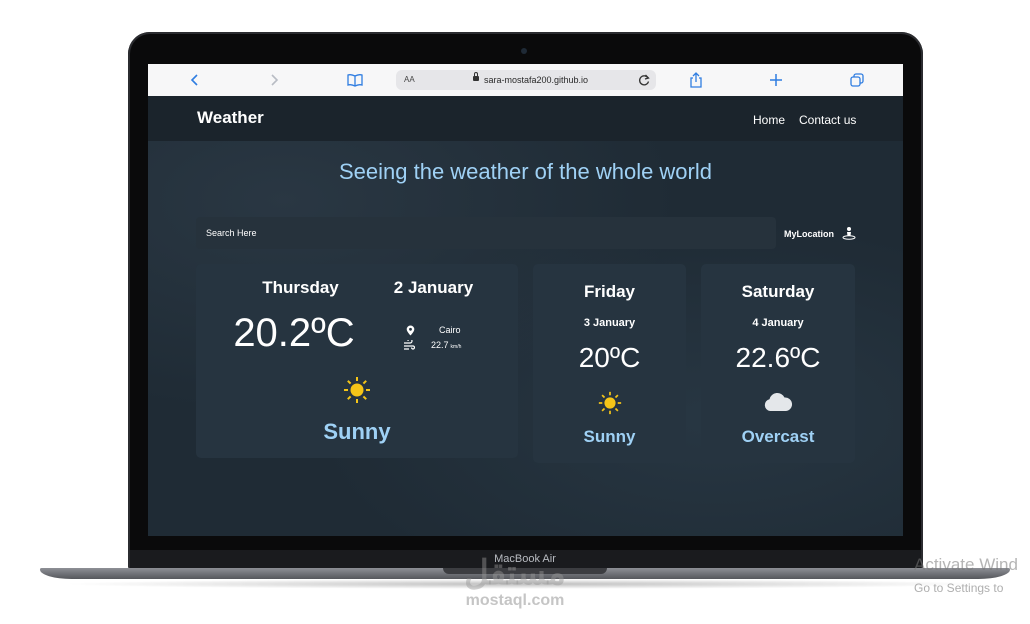 The image size is (1030, 624). What do you see at coordinates (456, 347) in the screenshot?
I see `wind-unit: km/h` at bounding box center [456, 347].